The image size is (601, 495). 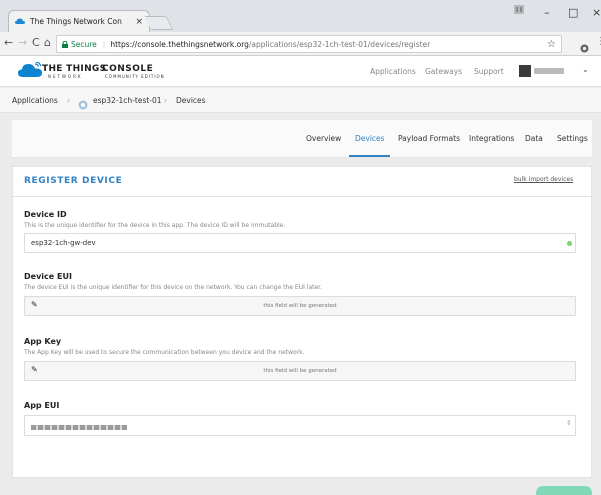 What do you see at coordinates (489, 71) in the screenshot?
I see `nav-support: Support` at bounding box center [489, 71].